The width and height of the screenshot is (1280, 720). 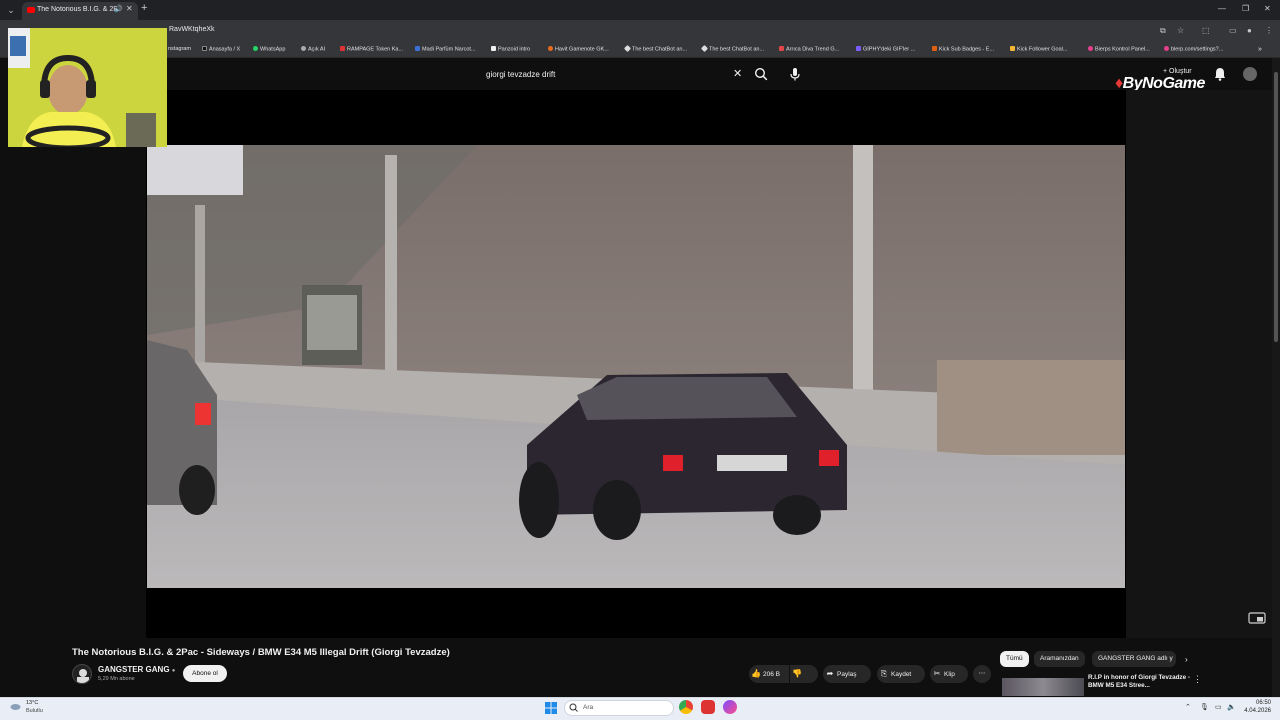 I want to click on bookmark-item: WhatsApp, so click(x=269, y=49).